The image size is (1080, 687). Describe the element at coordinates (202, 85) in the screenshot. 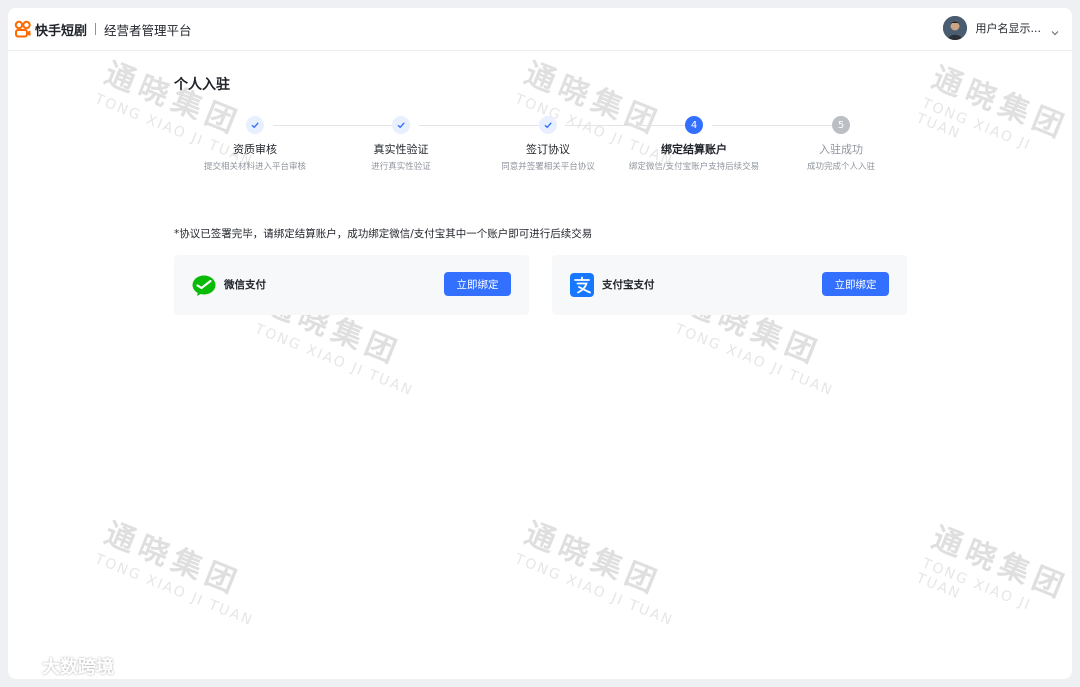

I see `page-title: 个人入驻` at that location.